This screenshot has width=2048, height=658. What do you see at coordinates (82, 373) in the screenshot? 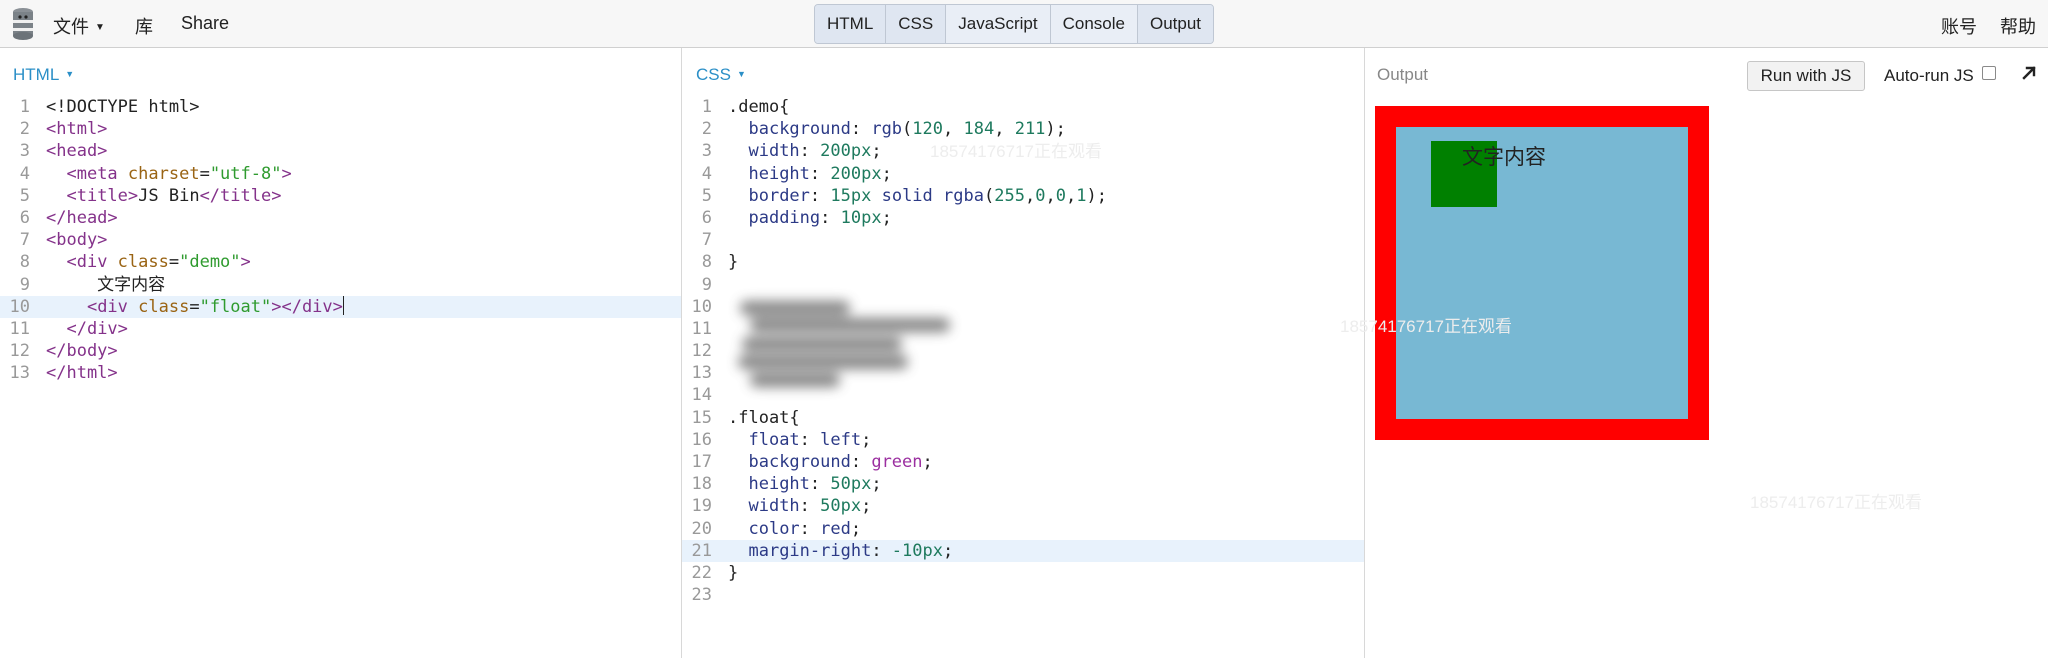
I see `code-text: </html>` at bounding box center [82, 373].